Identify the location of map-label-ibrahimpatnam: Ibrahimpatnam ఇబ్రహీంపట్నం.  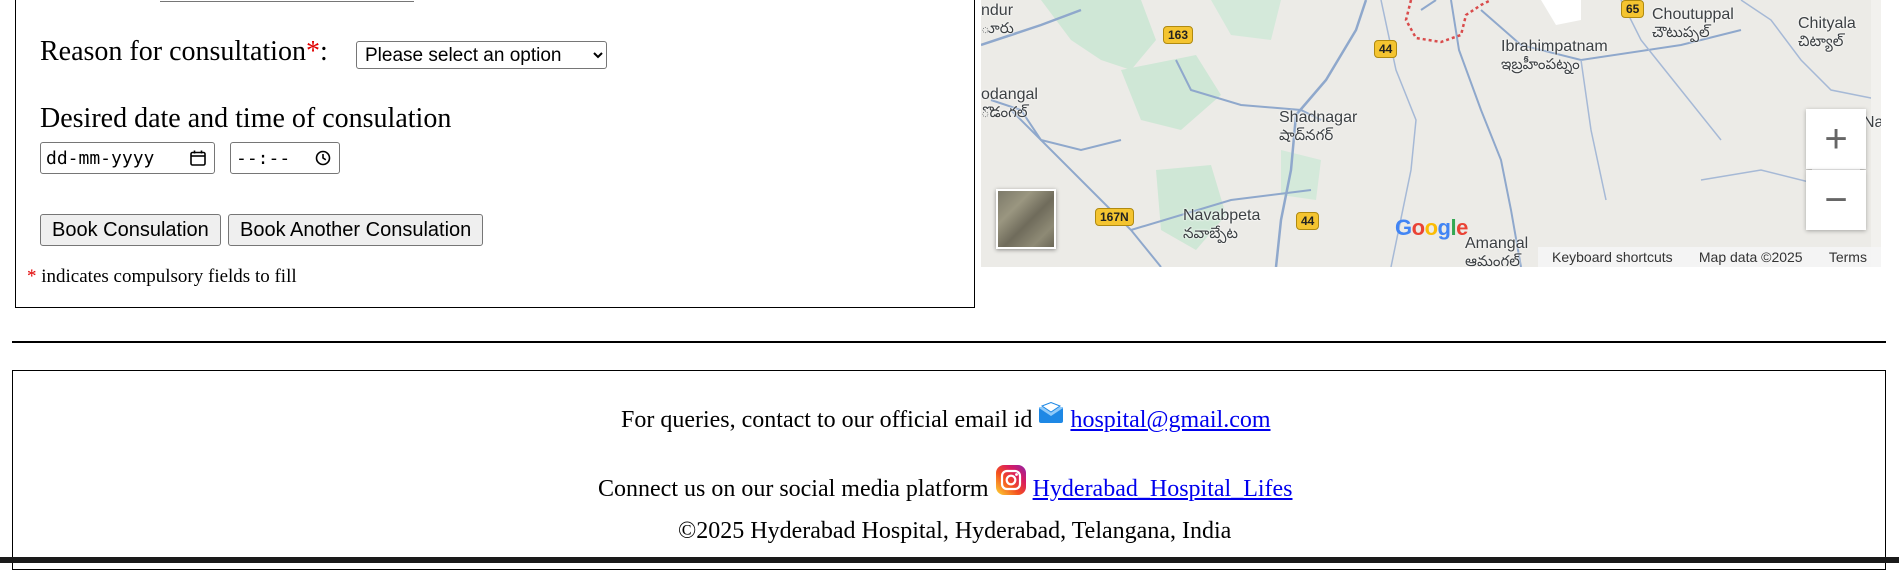
(1554, 55).